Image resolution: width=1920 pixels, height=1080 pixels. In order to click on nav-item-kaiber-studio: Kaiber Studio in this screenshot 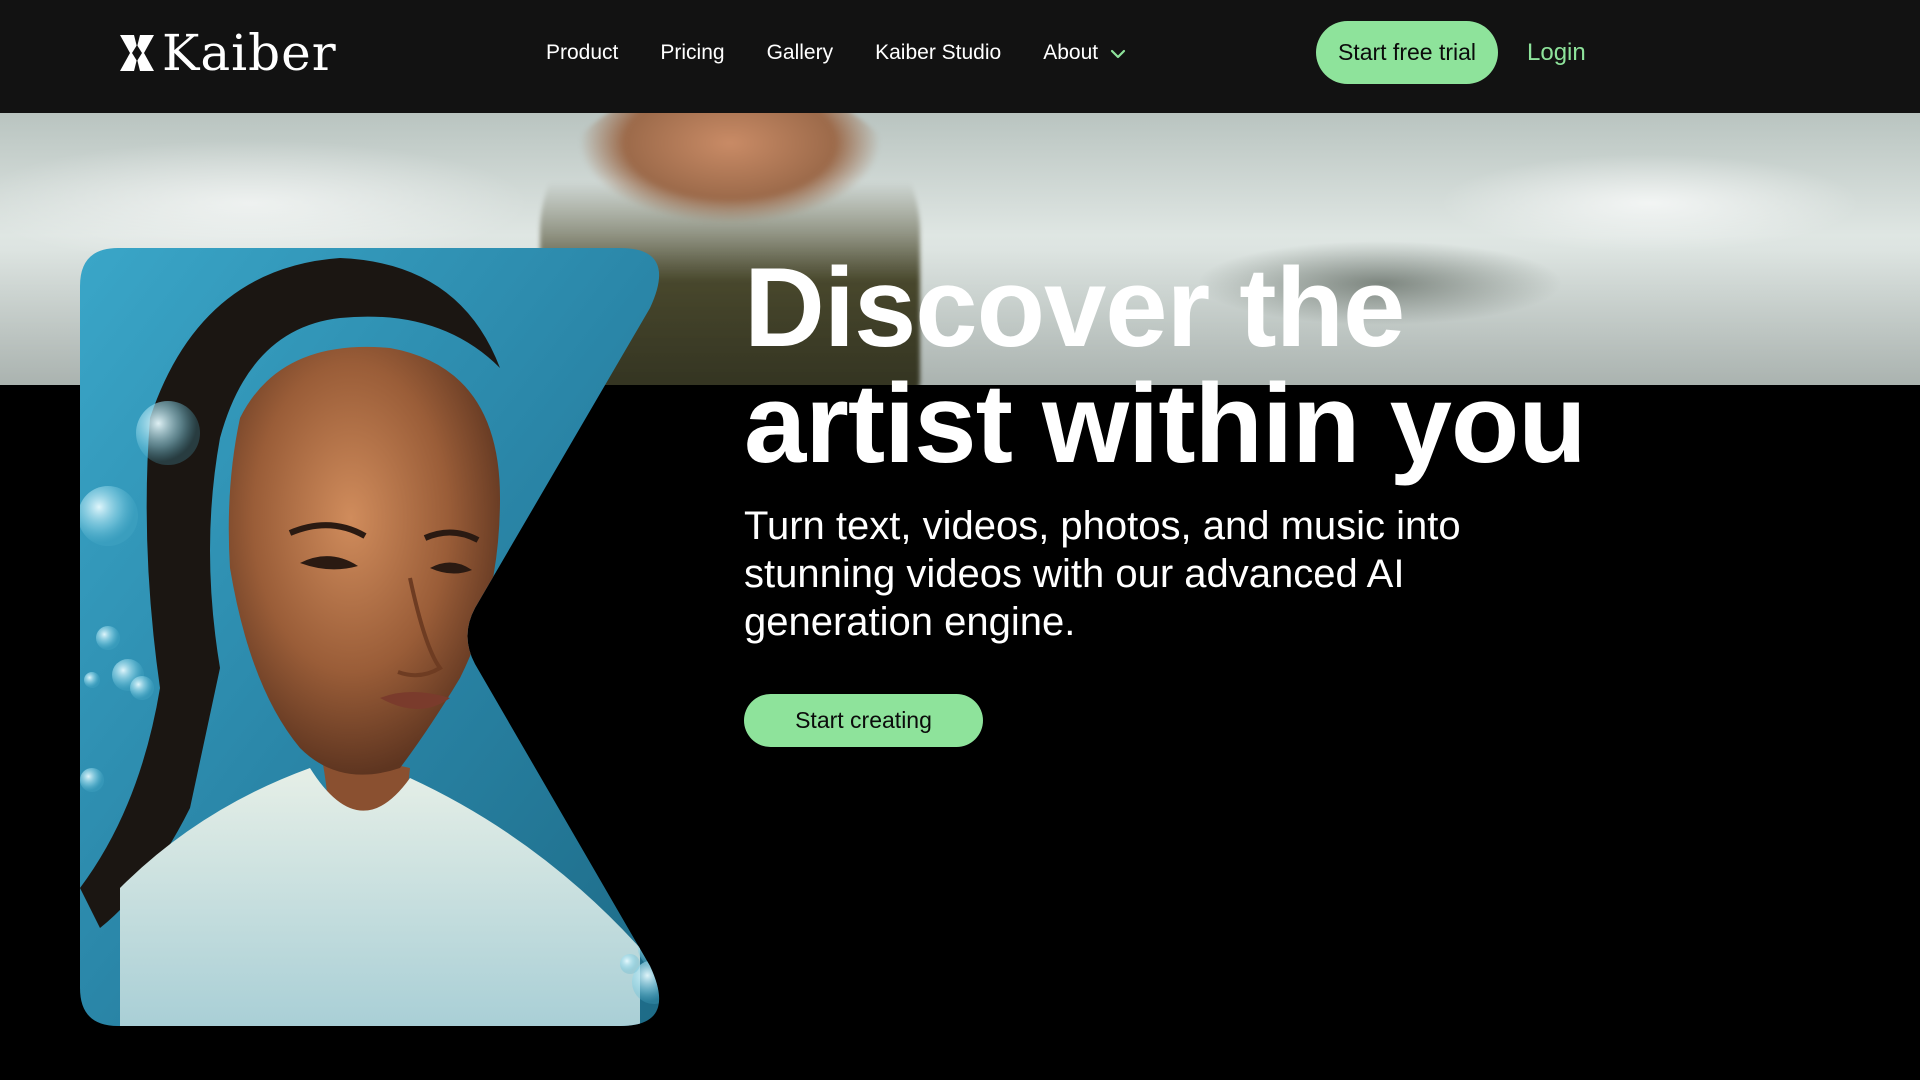, I will do `click(938, 53)`.